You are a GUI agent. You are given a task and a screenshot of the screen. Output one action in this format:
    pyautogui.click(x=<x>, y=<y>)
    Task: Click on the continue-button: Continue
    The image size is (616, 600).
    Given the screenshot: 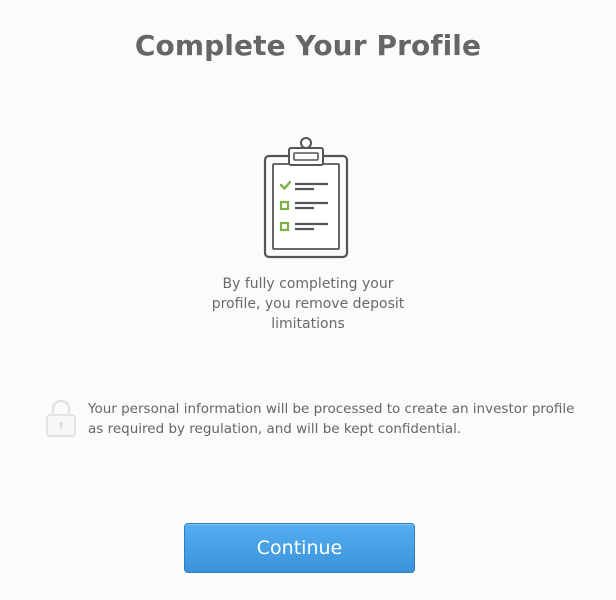 What is the action you would take?
    pyautogui.click(x=299, y=548)
    